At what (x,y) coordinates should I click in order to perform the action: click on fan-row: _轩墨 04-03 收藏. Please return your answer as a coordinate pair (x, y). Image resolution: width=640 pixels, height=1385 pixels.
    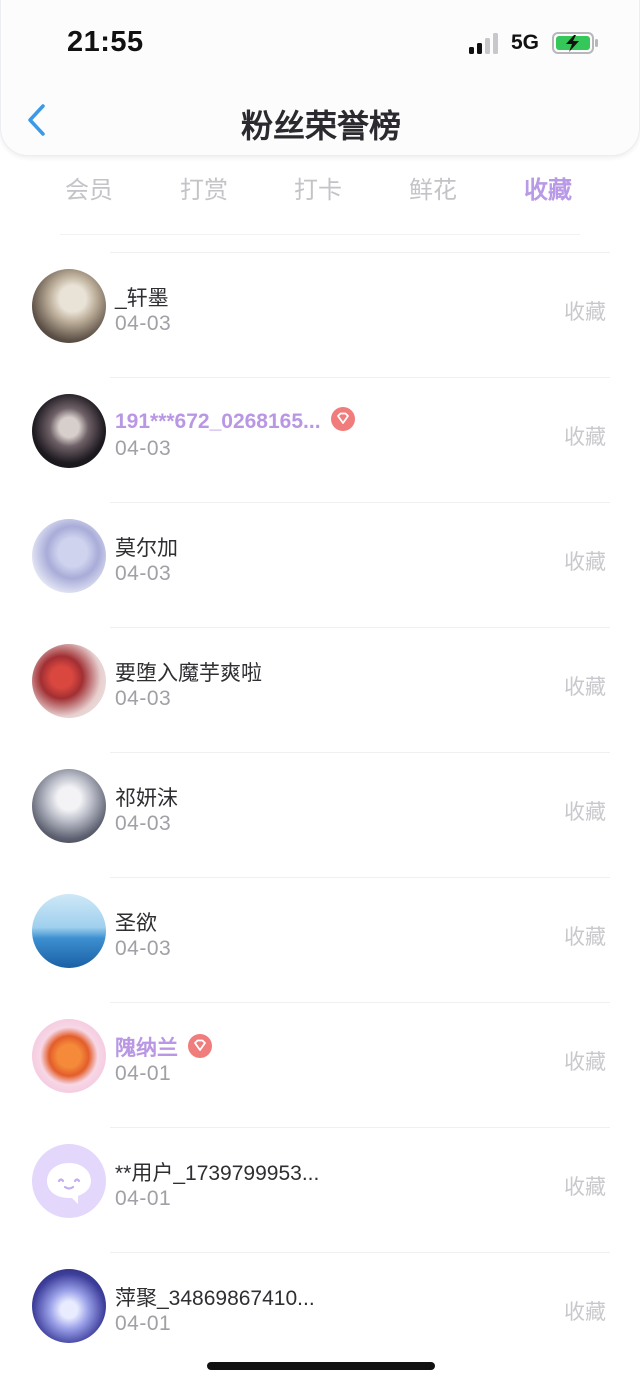
    Looking at the image, I should click on (320, 314).